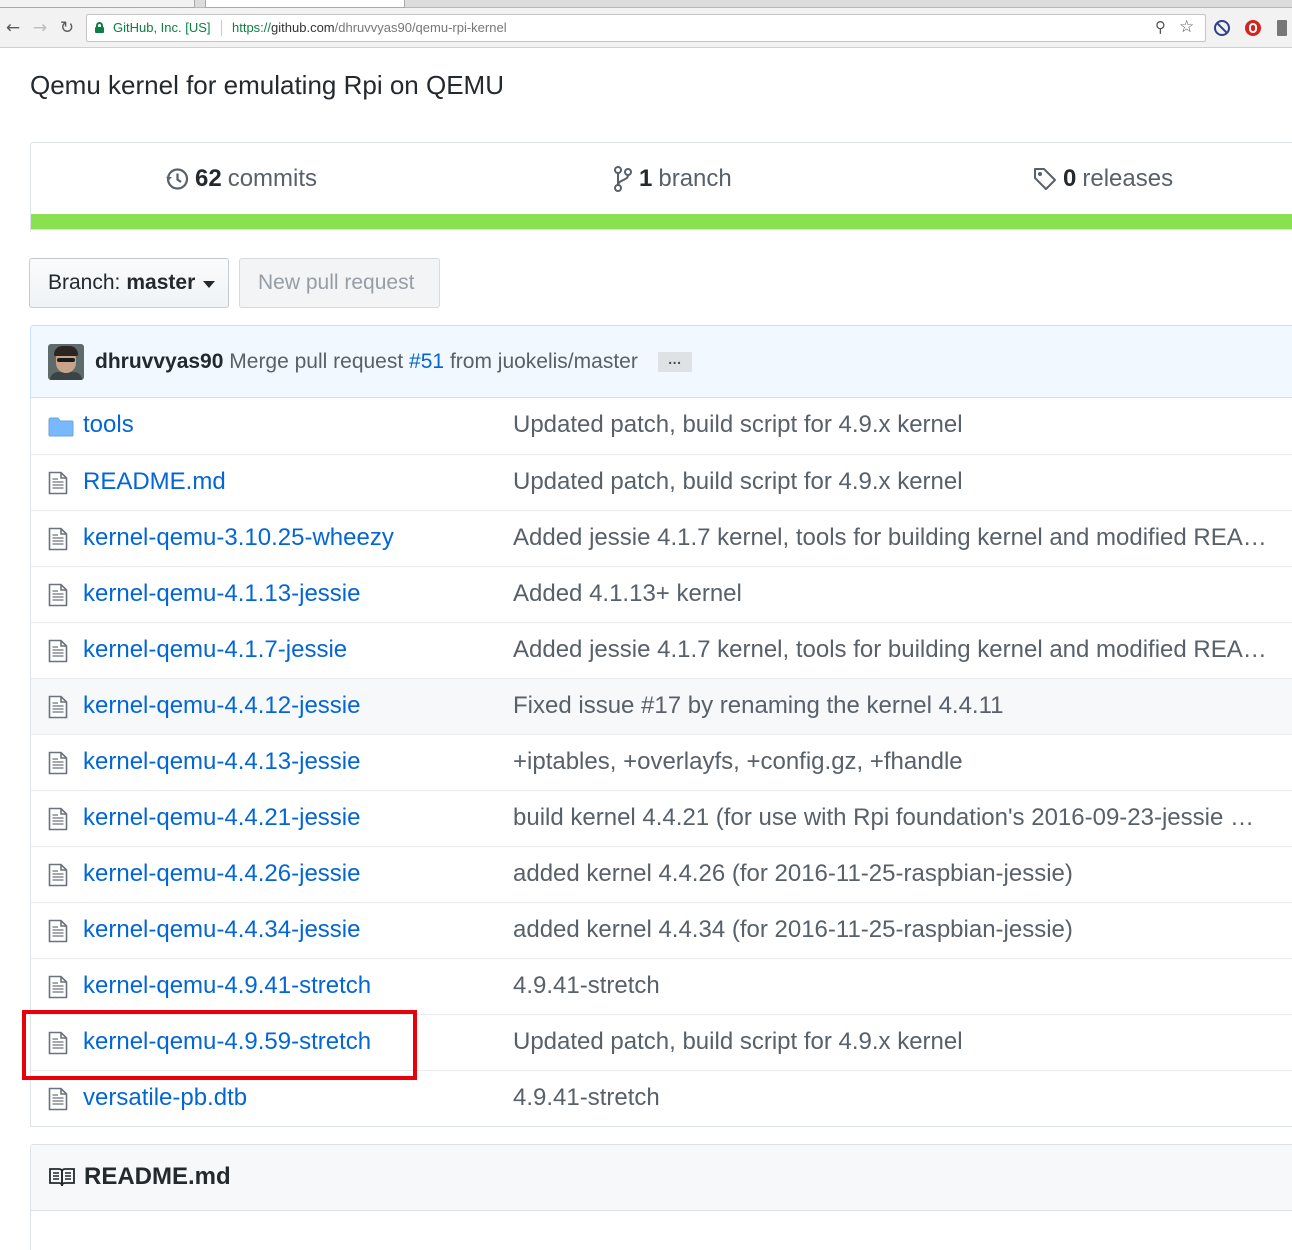  What do you see at coordinates (84, 282) in the screenshot?
I see `branch-label: Branch:` at bounding box center [84, 282].